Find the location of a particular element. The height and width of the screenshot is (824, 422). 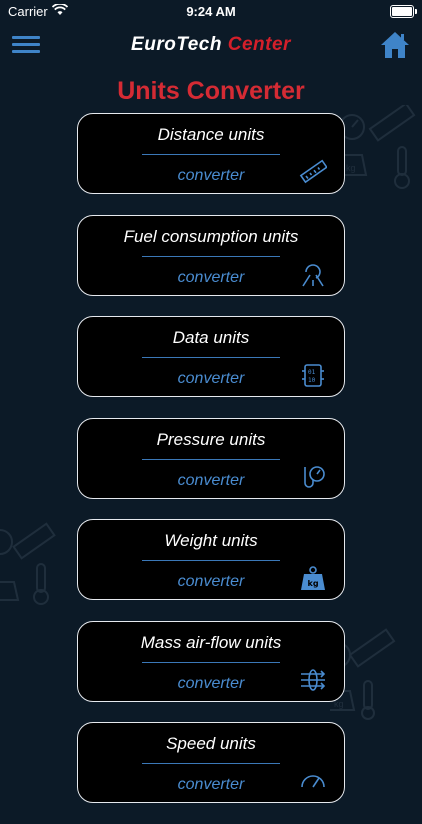

card-title: Pressure units is located at coordinates (211, 439).